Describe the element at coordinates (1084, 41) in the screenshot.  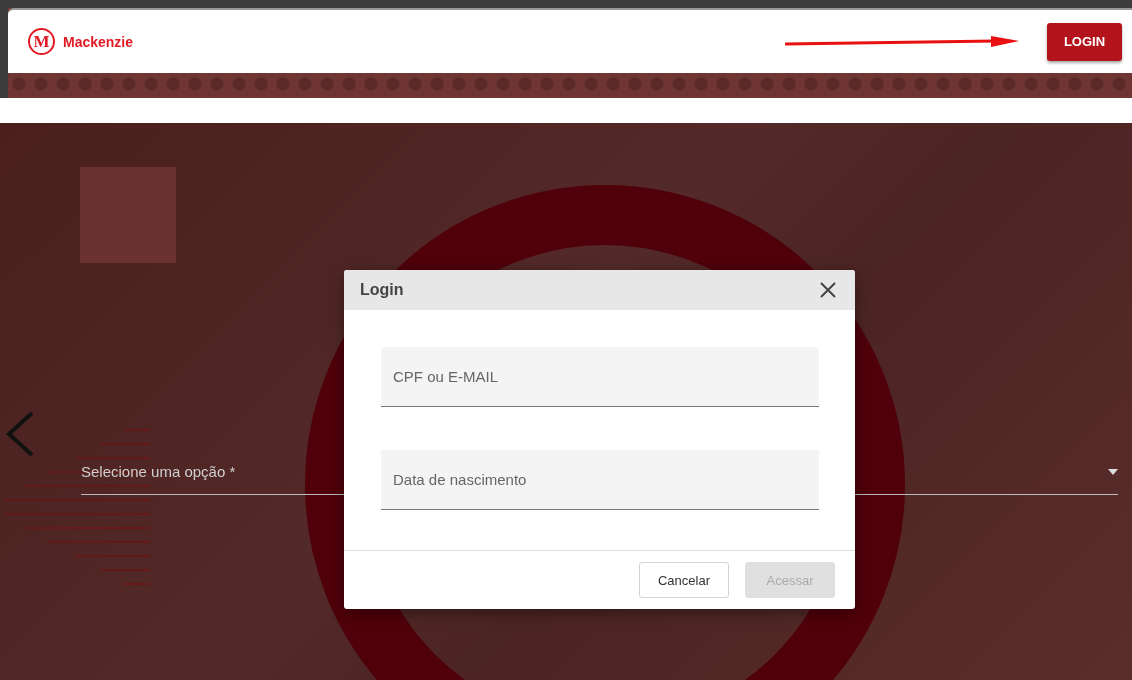
I see `login-button: LOGIN` at that location.